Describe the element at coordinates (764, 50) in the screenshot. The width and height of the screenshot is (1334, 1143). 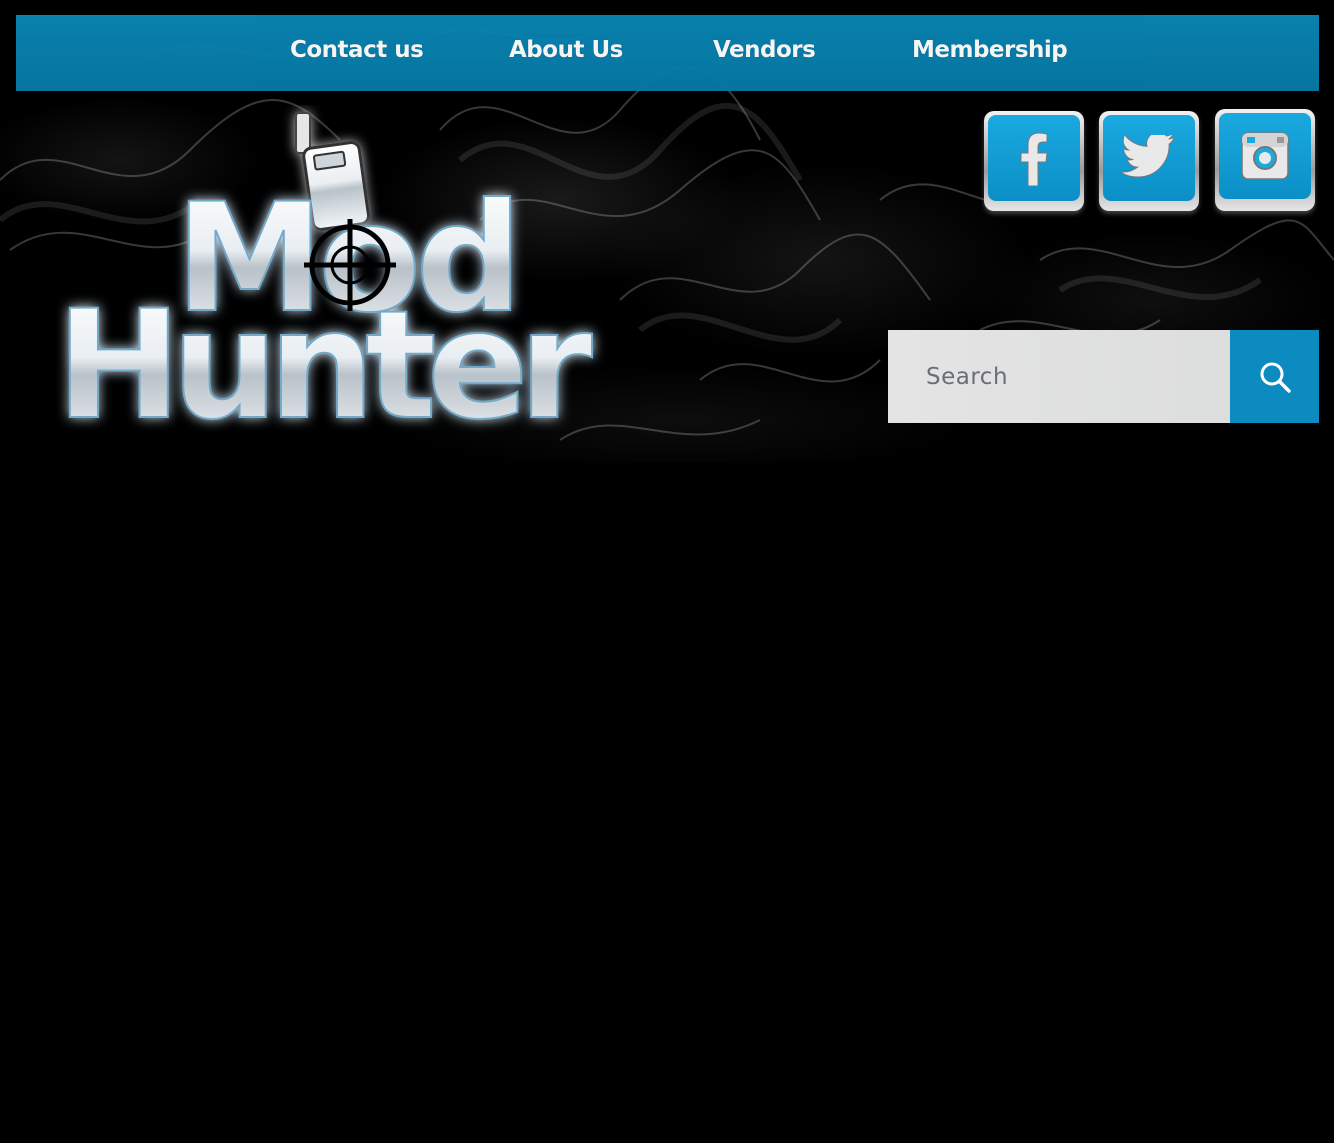
I see `nav-vendors: Vendors` at that location.